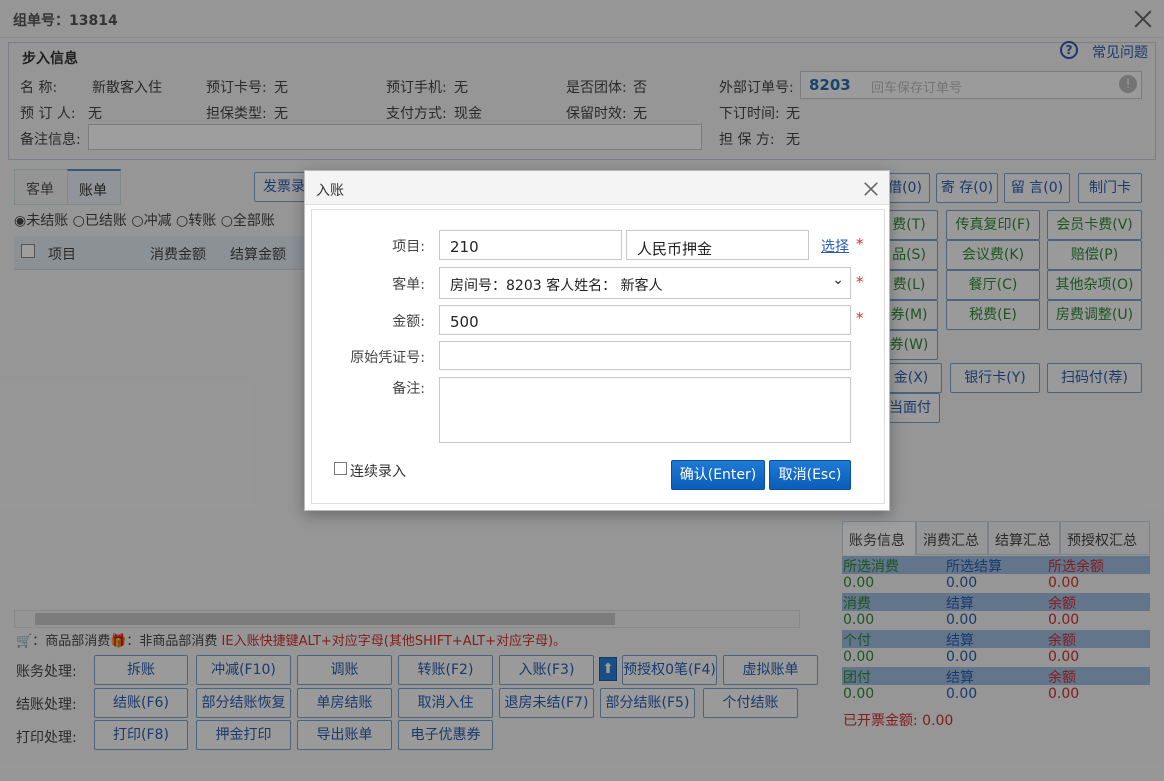 The image size is (1164, 781). I want to click on bill-select: 房间号：8203 客人姓名： 新客人 ⌄, so click(645, 283).